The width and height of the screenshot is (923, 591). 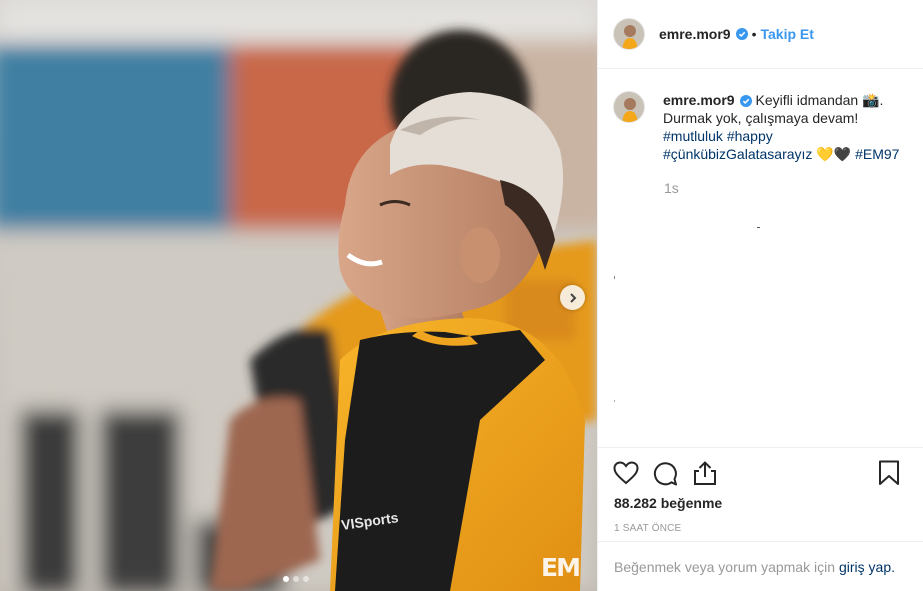 What do you see at coordinates (665, 473) in the screenshot?
I see `comment-icon` at bounding box center [665, 473].